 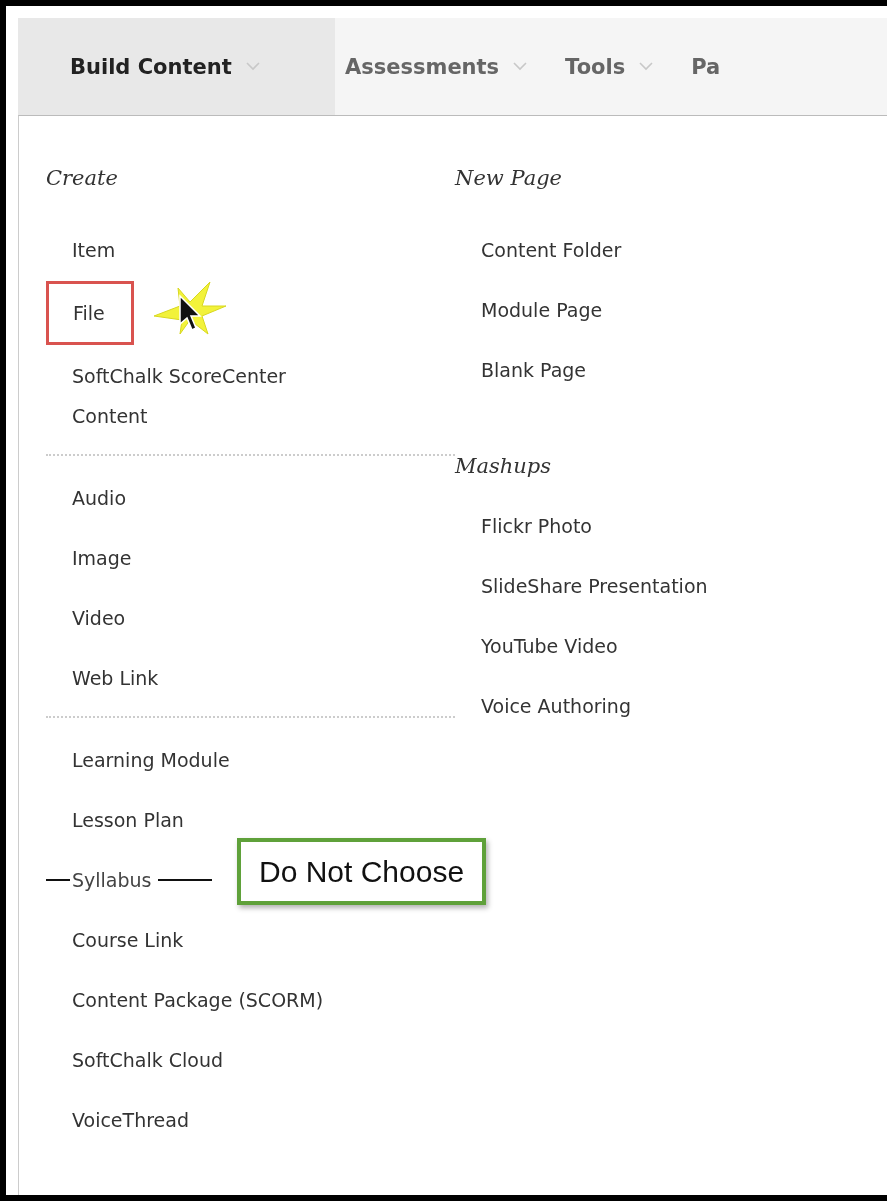 I want to click on menu-item: Syllabus, so click(x=112, y=880).